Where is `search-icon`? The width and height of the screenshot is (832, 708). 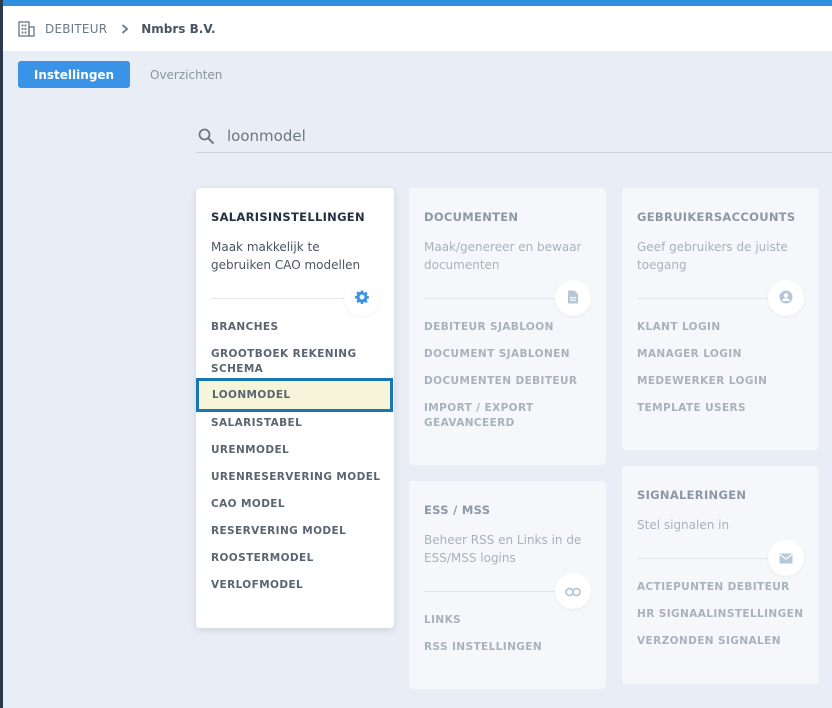 search-icon is located at coordinates (207, 136).